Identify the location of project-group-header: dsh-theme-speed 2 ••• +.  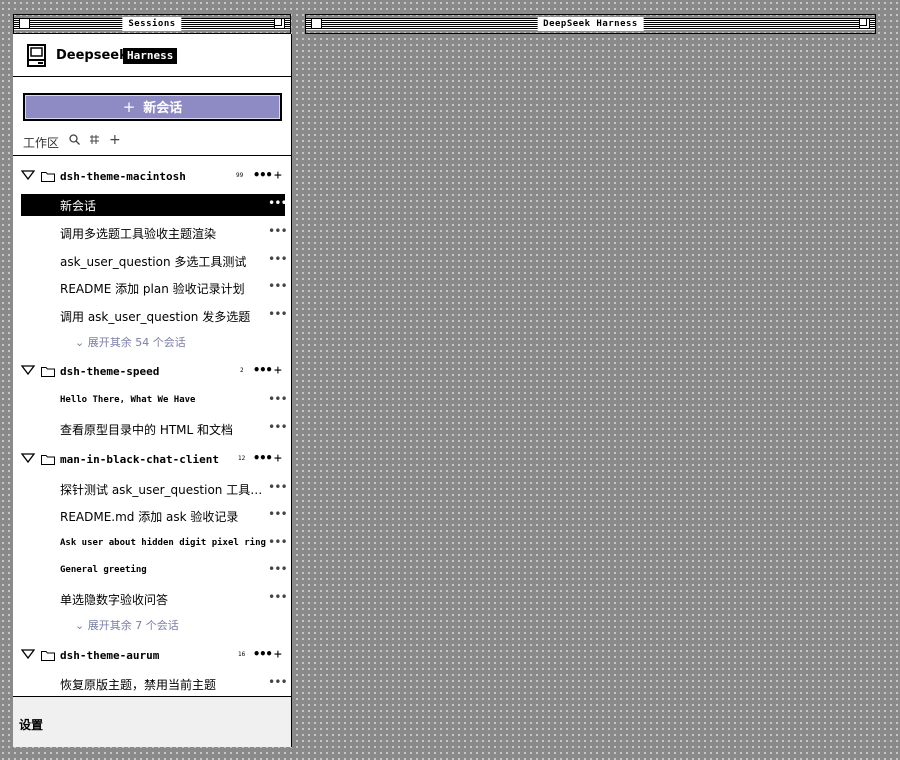
(152, 373).